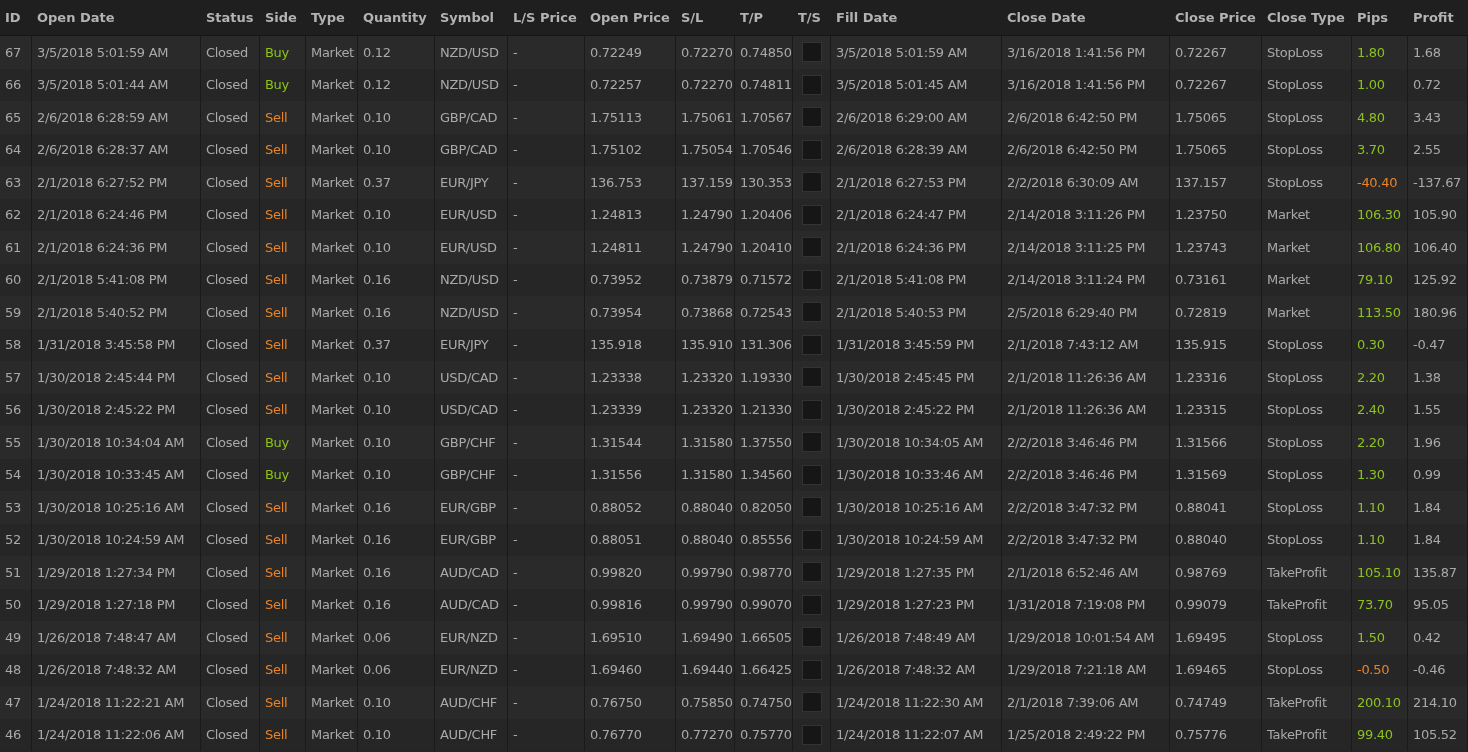 The image size is (1468, 752). I want to click on table-cell: TakeProfit, so click(1307, 572).